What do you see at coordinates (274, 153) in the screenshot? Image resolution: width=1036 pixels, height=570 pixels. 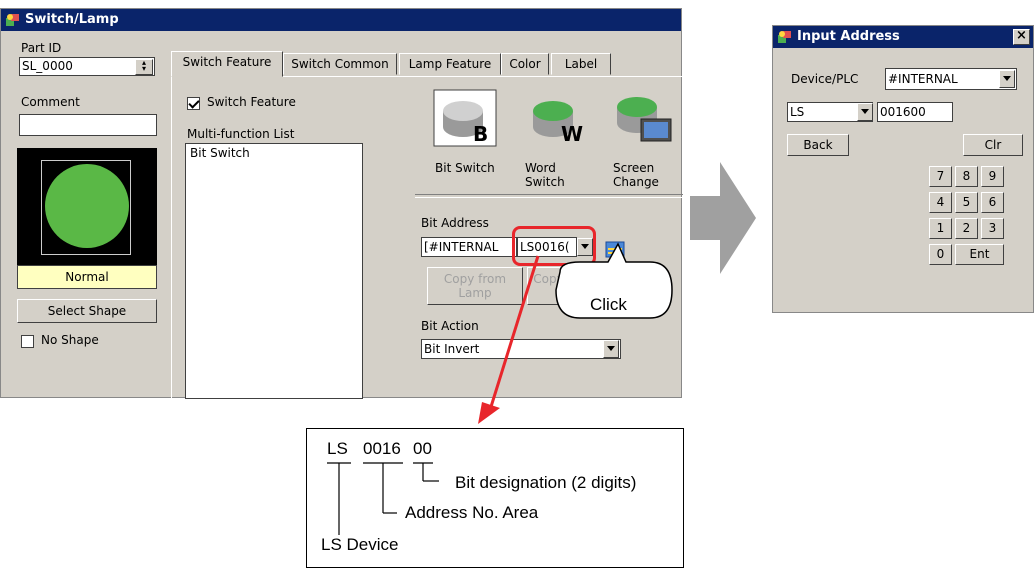 I see `list-item: Bit Switch` at bounding box center [274, 153].